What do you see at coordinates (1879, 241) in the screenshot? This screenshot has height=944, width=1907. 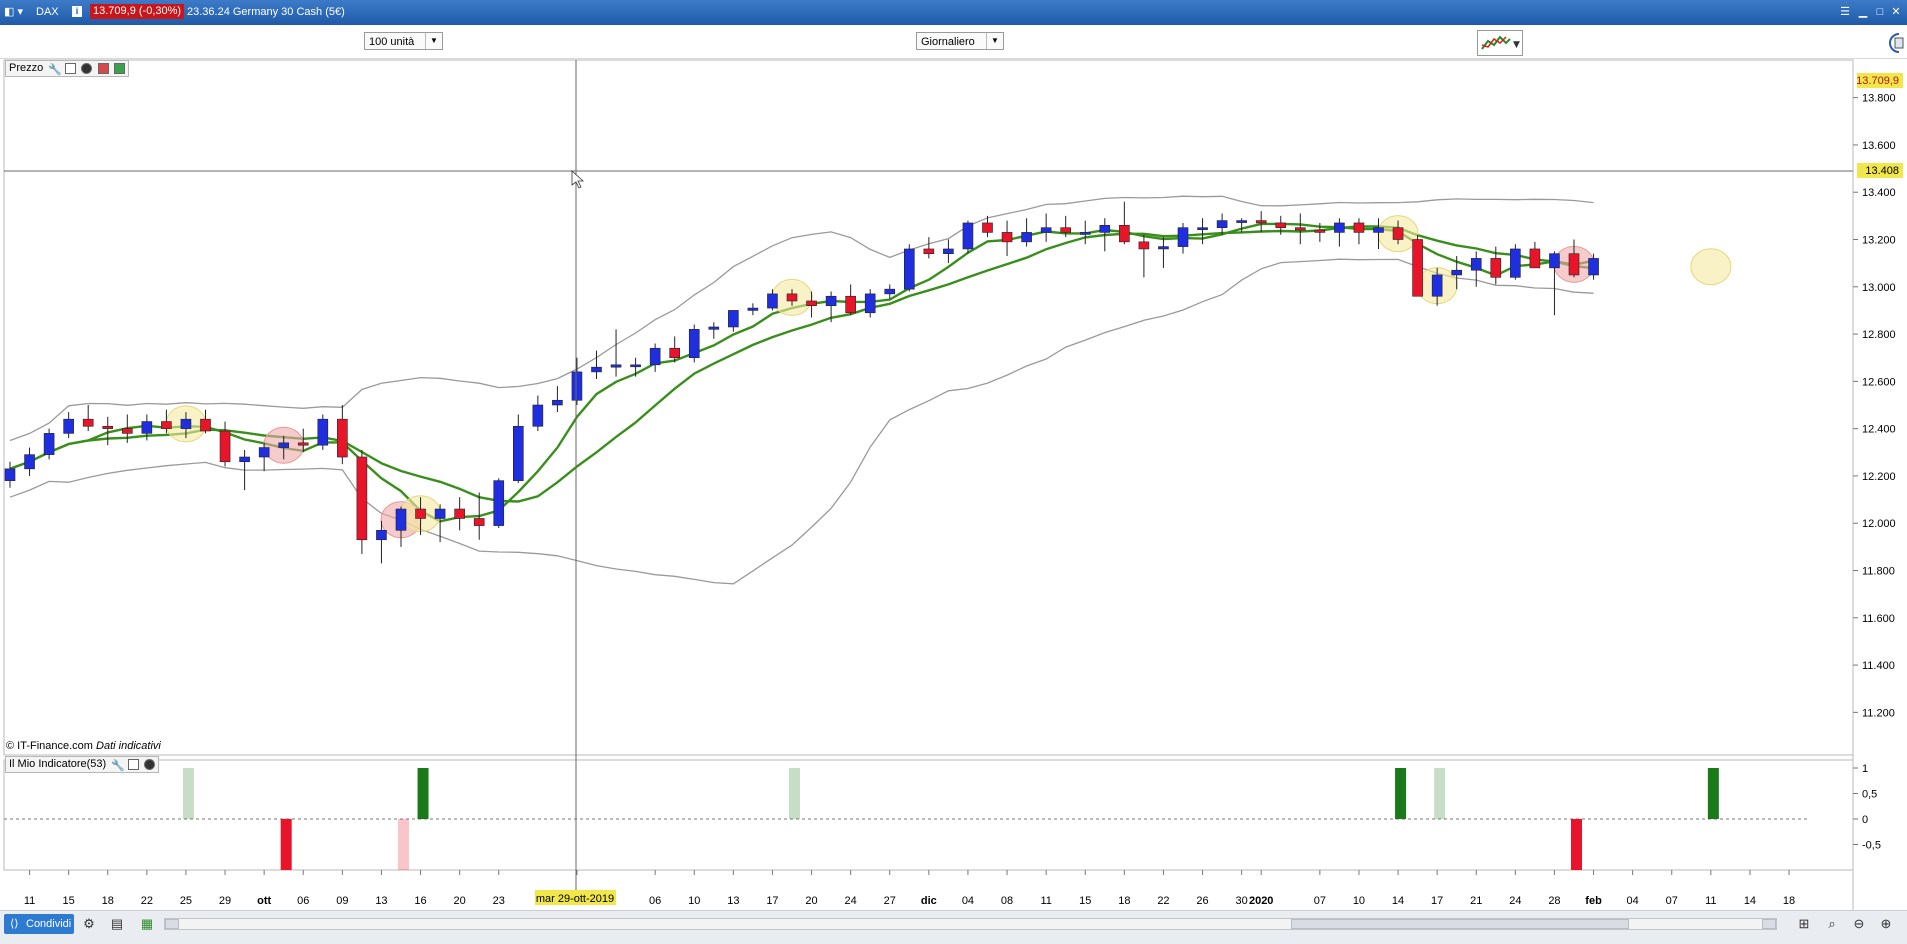 I see `y-tick-label: 13.200` at bounding box center [1879, 241].